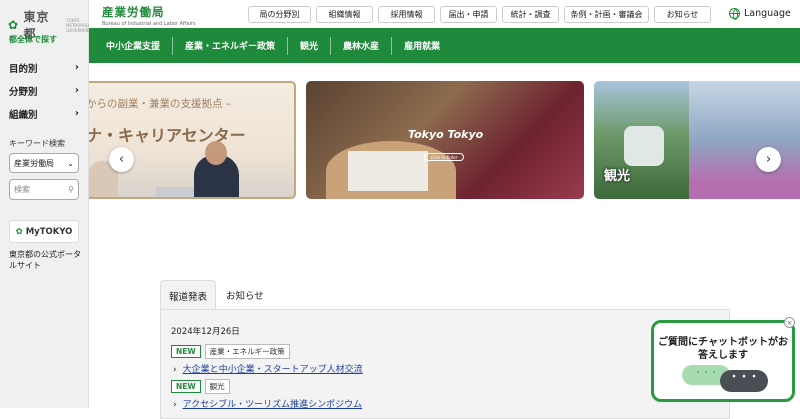 Image resolution: width=800 pixels, height=419 pixels. What do you see at coordinates (644, 146) in the screenshot?
I see `waterfall-image` at bounding box center [644, 146].